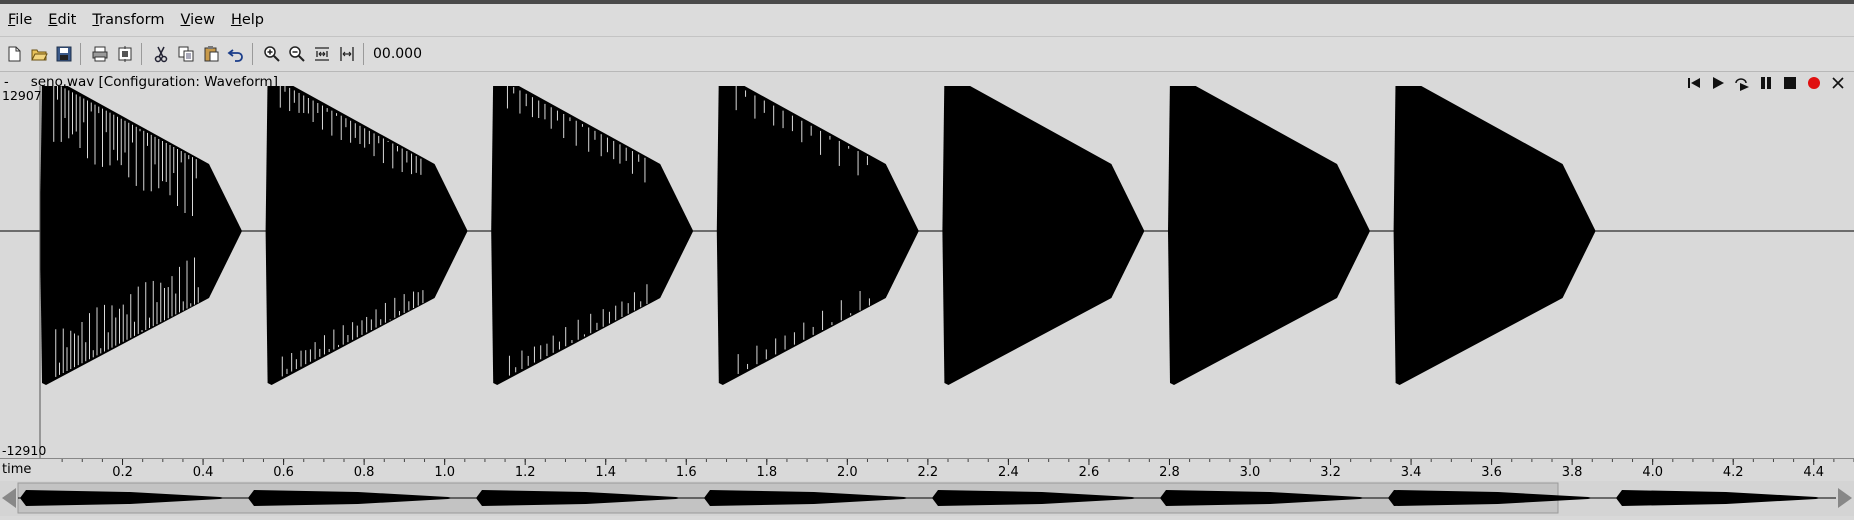 Image resolution: width=1854 pixels, height=520 pixels. I want to click on time-tick-label: 2.6, so click(1089, 472).